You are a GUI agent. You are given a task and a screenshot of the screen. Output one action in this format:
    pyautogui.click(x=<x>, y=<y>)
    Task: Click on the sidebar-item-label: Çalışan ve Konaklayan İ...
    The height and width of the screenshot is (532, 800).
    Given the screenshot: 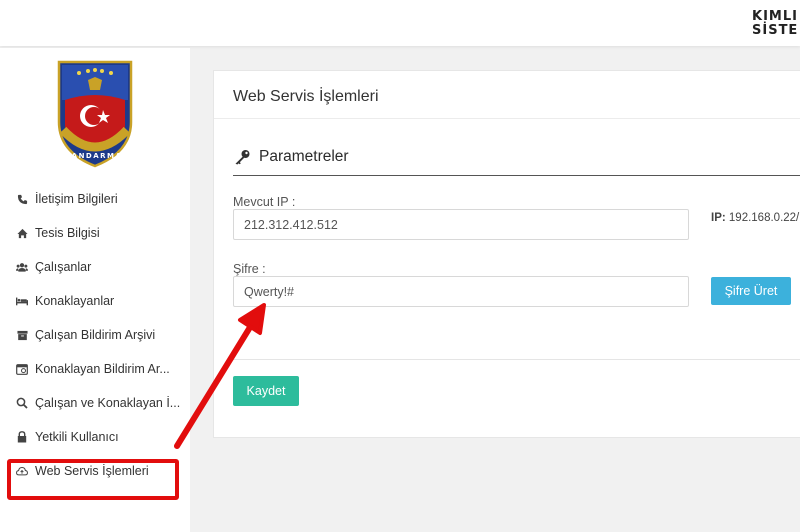 What is the action you would take?
    pyautogui.click(x=108, y=403)
    